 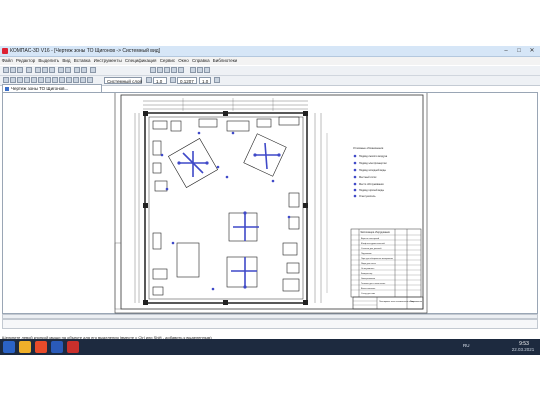 What do you see at coordinates (69, 80) in the screenshot?
I see `coordinates-icon` at bounding box center [69, 80].